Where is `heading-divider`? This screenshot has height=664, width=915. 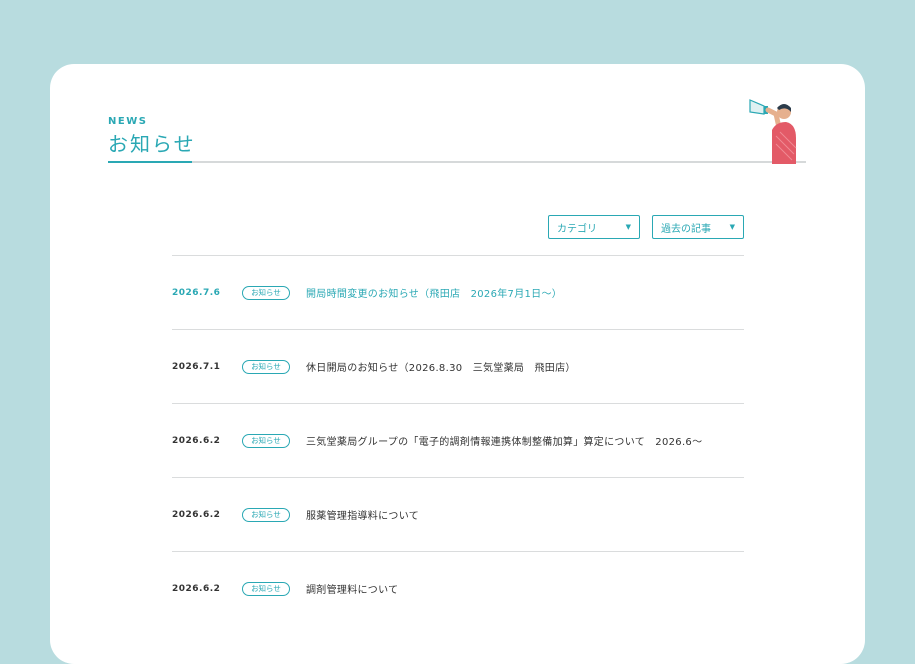 heading-divider is located at coordinates (457, 162).